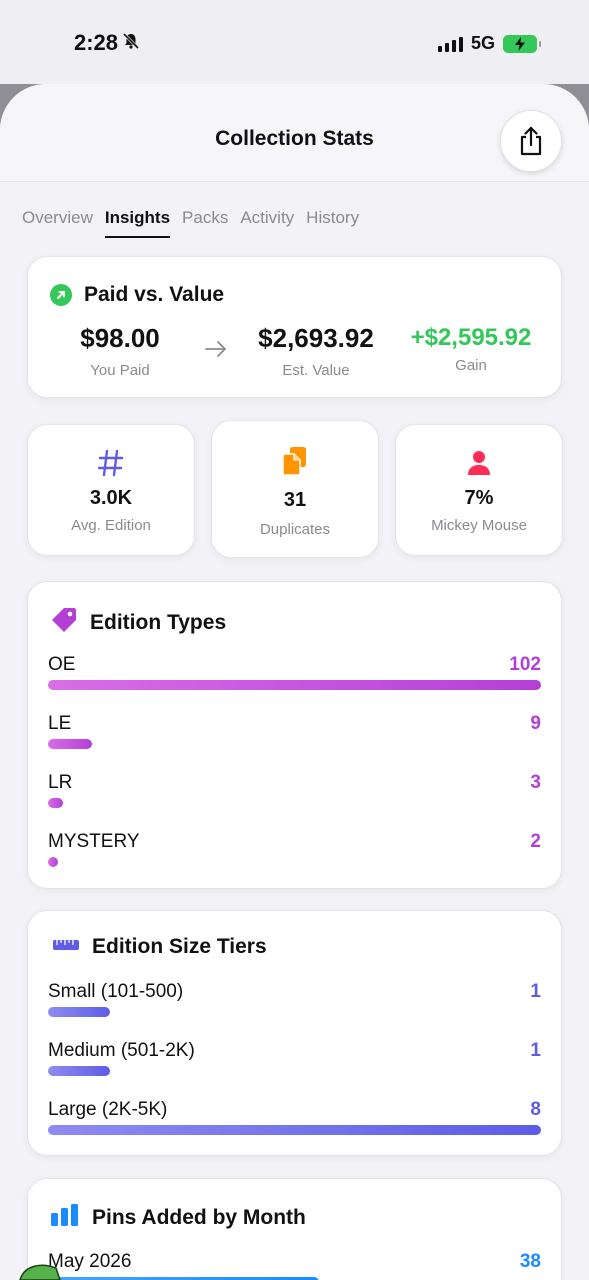 This screenshot has width=589, height=1280. Describe the element at coordinates (294, 797) in the screenshot. I see `edition-row-lr: LR 3` at that location.